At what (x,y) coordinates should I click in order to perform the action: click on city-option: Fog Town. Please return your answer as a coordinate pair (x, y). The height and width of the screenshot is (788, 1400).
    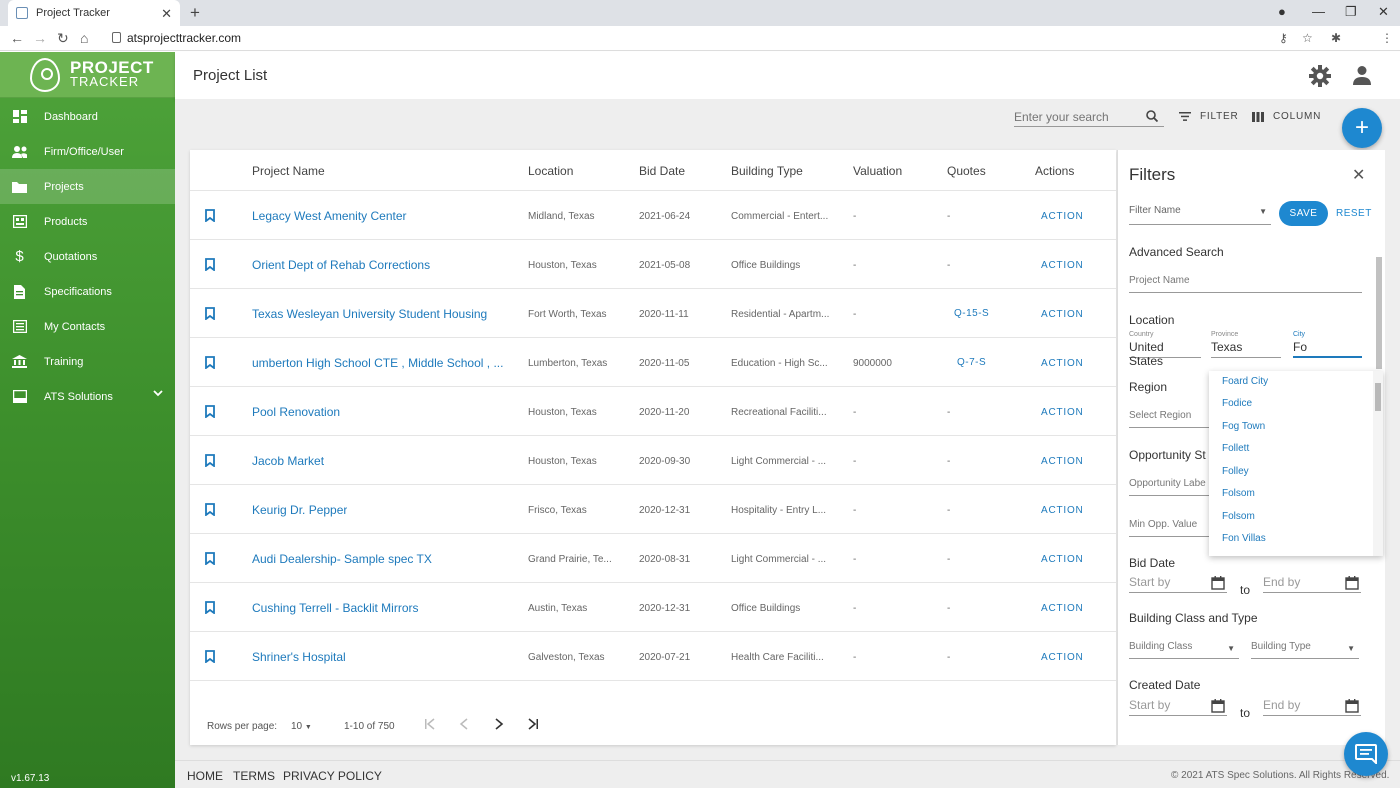
    Looking at the image, I should click on (1243, 426).